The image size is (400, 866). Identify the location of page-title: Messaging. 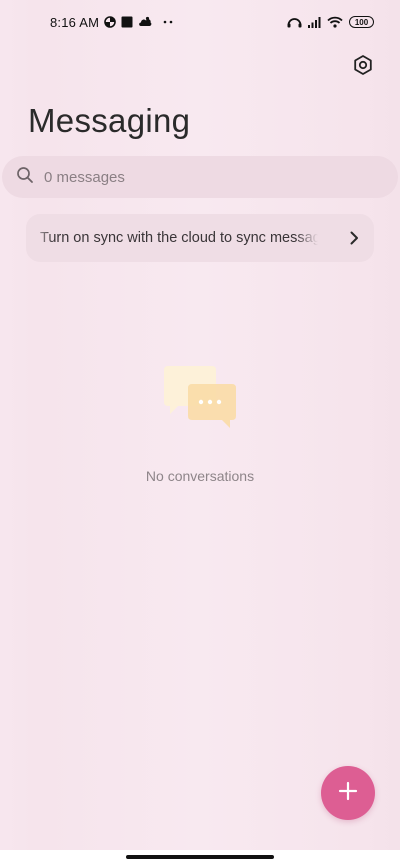
(109, 120).